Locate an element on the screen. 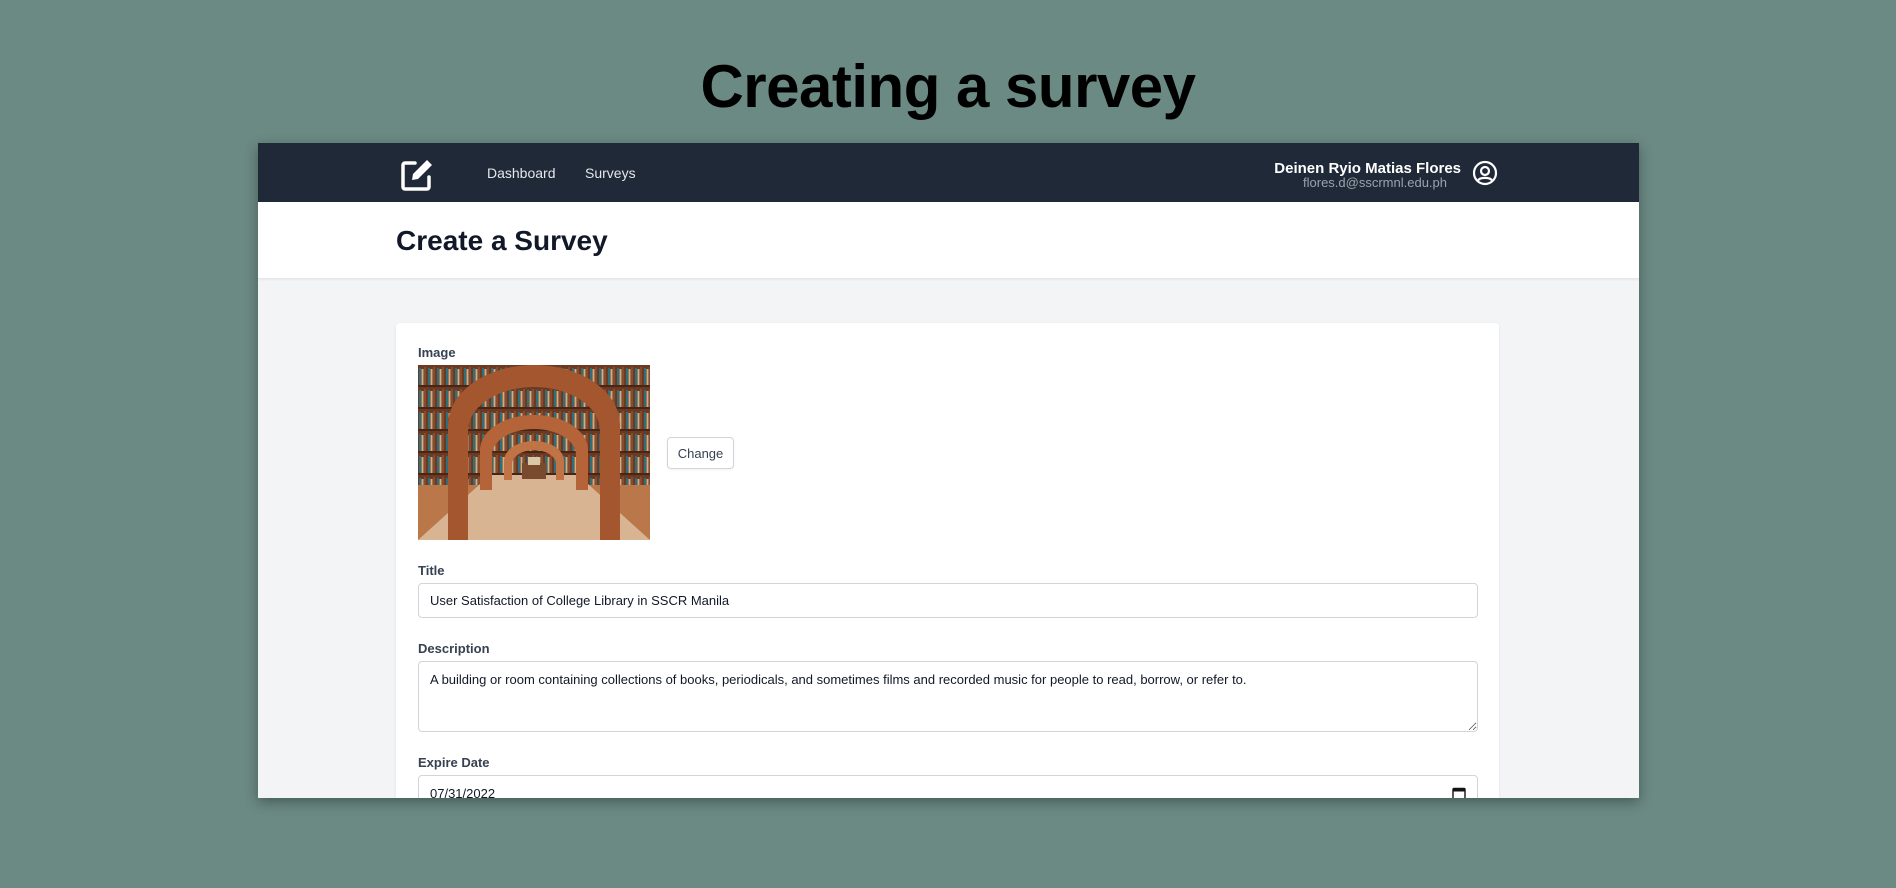 This screenshot has width=1896, height=888. nav-surveys: Surveys is located at coordinates (610, 173).